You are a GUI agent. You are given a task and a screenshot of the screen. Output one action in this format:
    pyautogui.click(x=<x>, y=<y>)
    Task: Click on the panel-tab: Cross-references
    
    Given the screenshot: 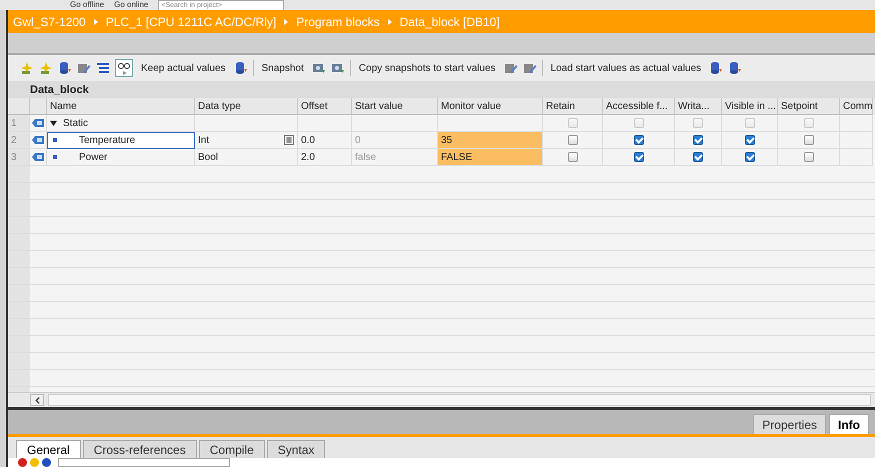 What is the action you would take?
    pyautogui.click(x=139, y=449)
    